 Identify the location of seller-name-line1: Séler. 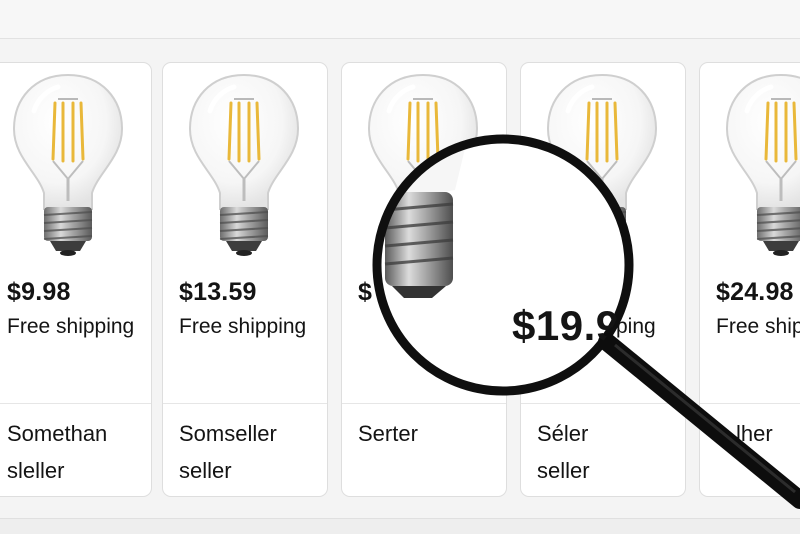
(563, 433).